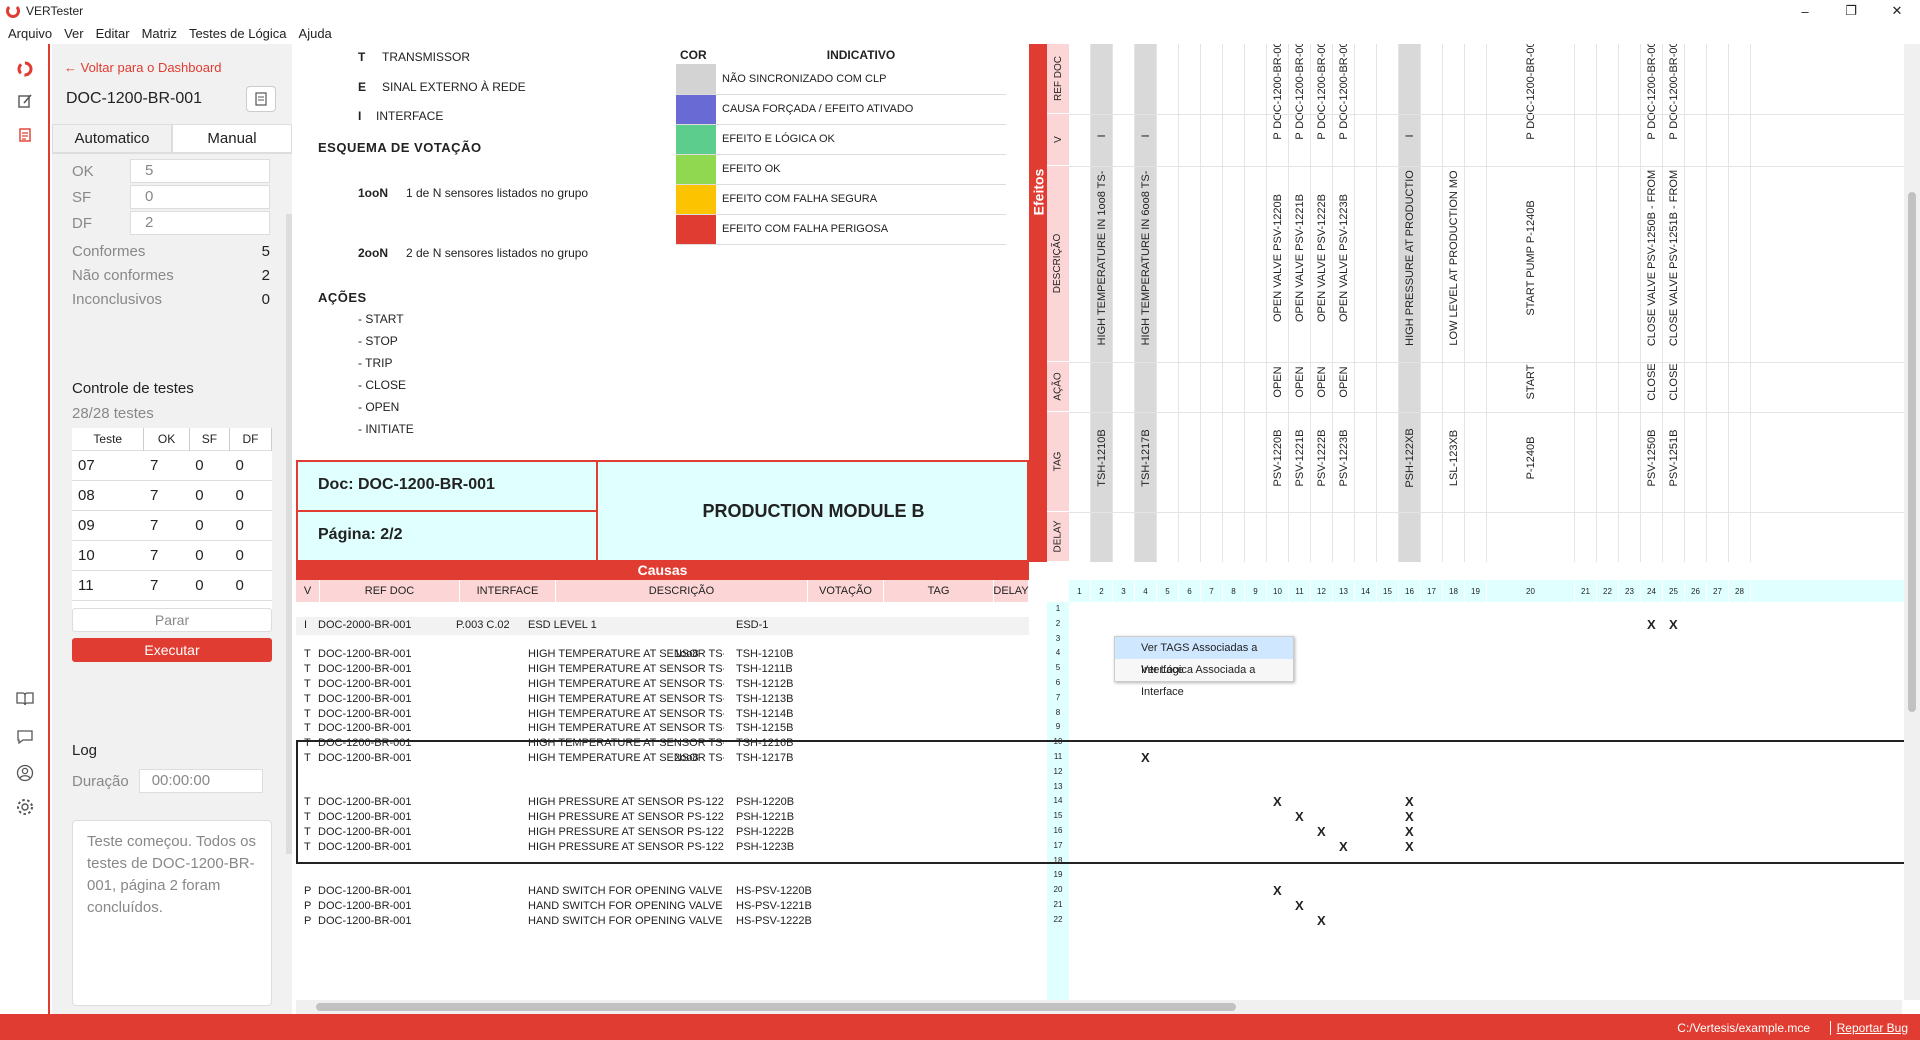  Describe the element at coordinates (1454, 303) in the screenshot. I see `effect-column-18: LOW LEVEL AT PRODUCTION MO LSL-123XB` at that location.